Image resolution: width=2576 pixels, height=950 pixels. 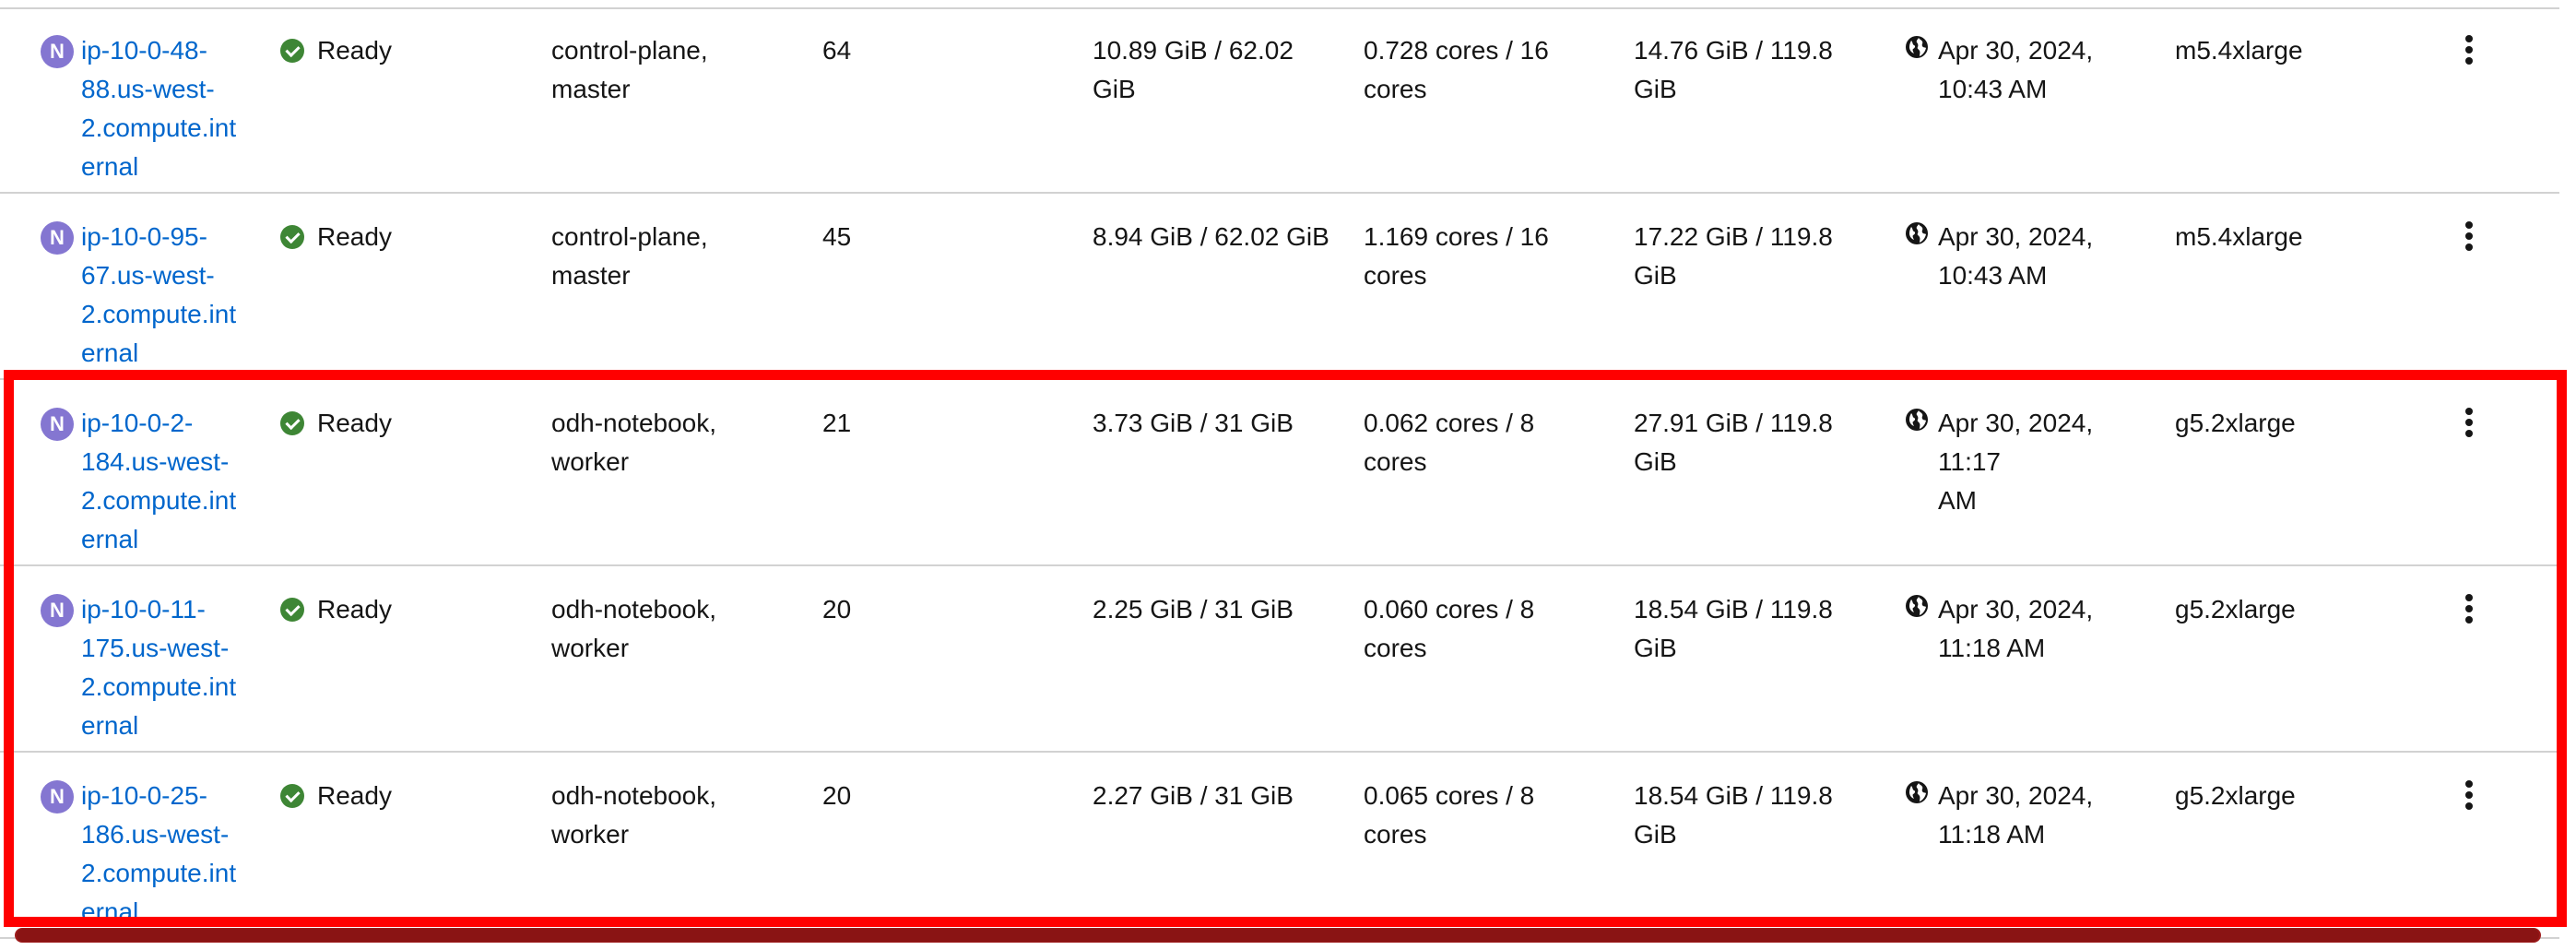 I want to click on instance-type-cell: m5.4xlarge, so click(x=2295, y=51).